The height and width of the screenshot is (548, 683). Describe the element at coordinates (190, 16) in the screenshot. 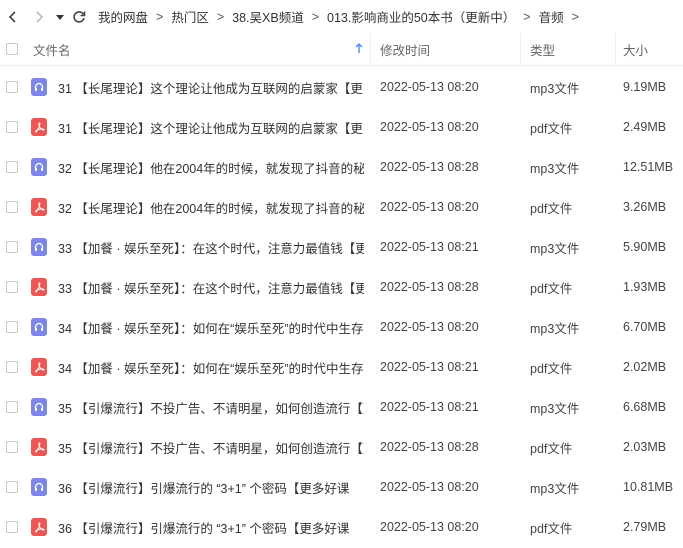

I see `breadcrumb-item-hot-area: 热门区` at that location.